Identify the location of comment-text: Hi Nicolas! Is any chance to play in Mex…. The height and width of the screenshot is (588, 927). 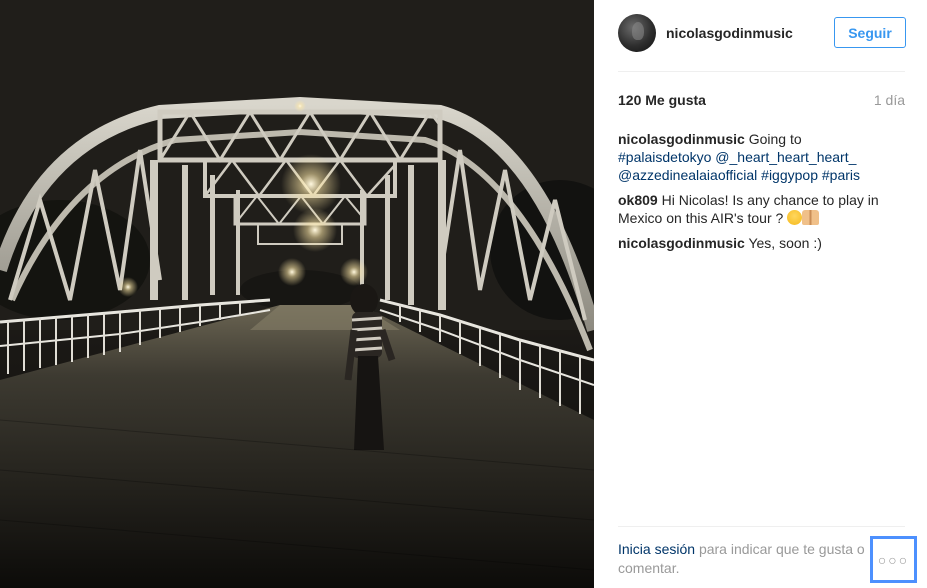
(748, 209).